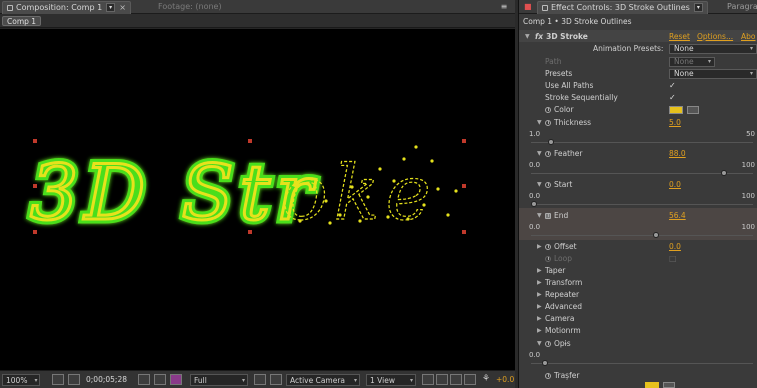  Describe the element at coordinates (622, 7) in the screenshot. I see `tab-effect-controls: Effect Controls: 3D Stroke Outlines ▾` at that location.